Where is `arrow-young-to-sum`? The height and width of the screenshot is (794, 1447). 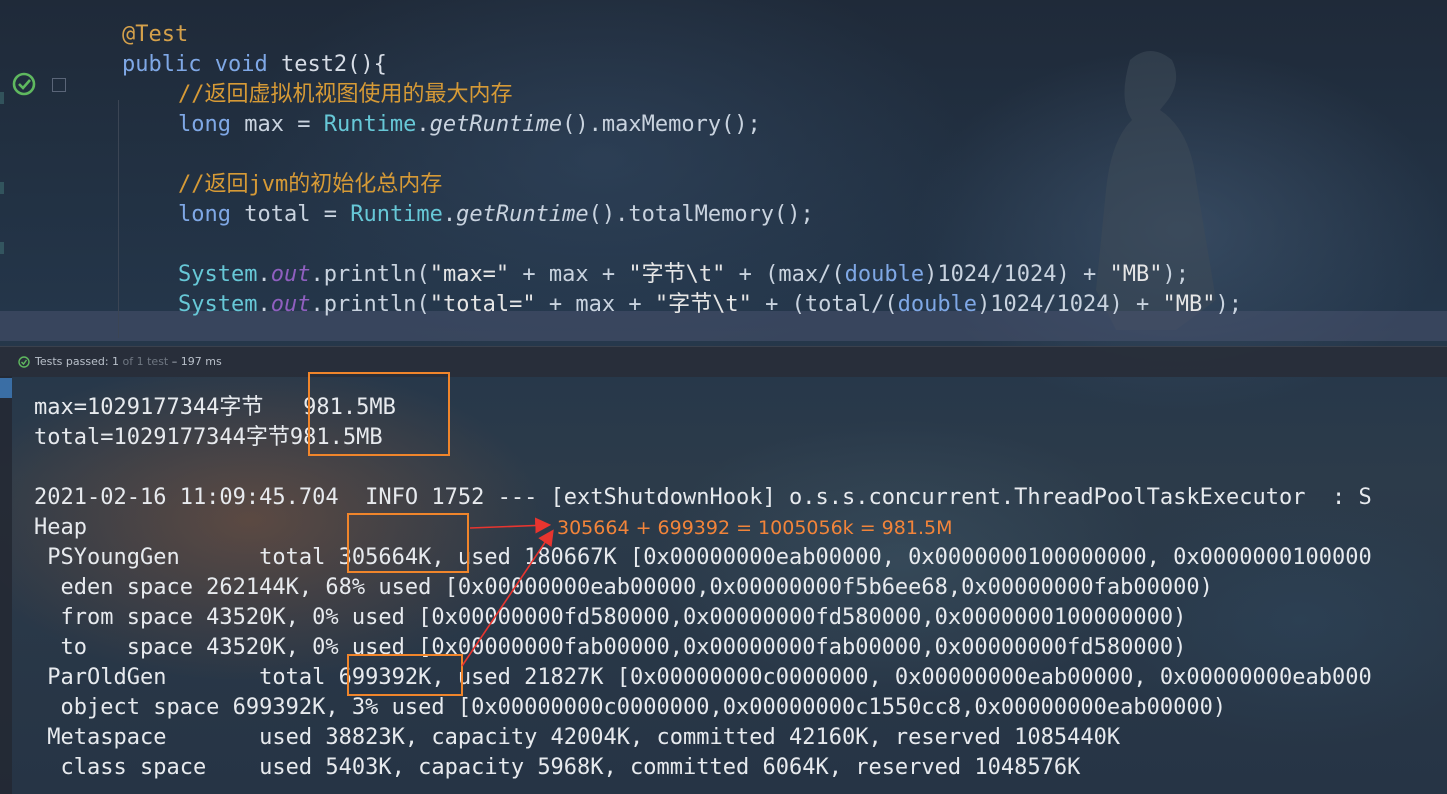
arrow-young-to-sum is located at coordinates (510, 525).